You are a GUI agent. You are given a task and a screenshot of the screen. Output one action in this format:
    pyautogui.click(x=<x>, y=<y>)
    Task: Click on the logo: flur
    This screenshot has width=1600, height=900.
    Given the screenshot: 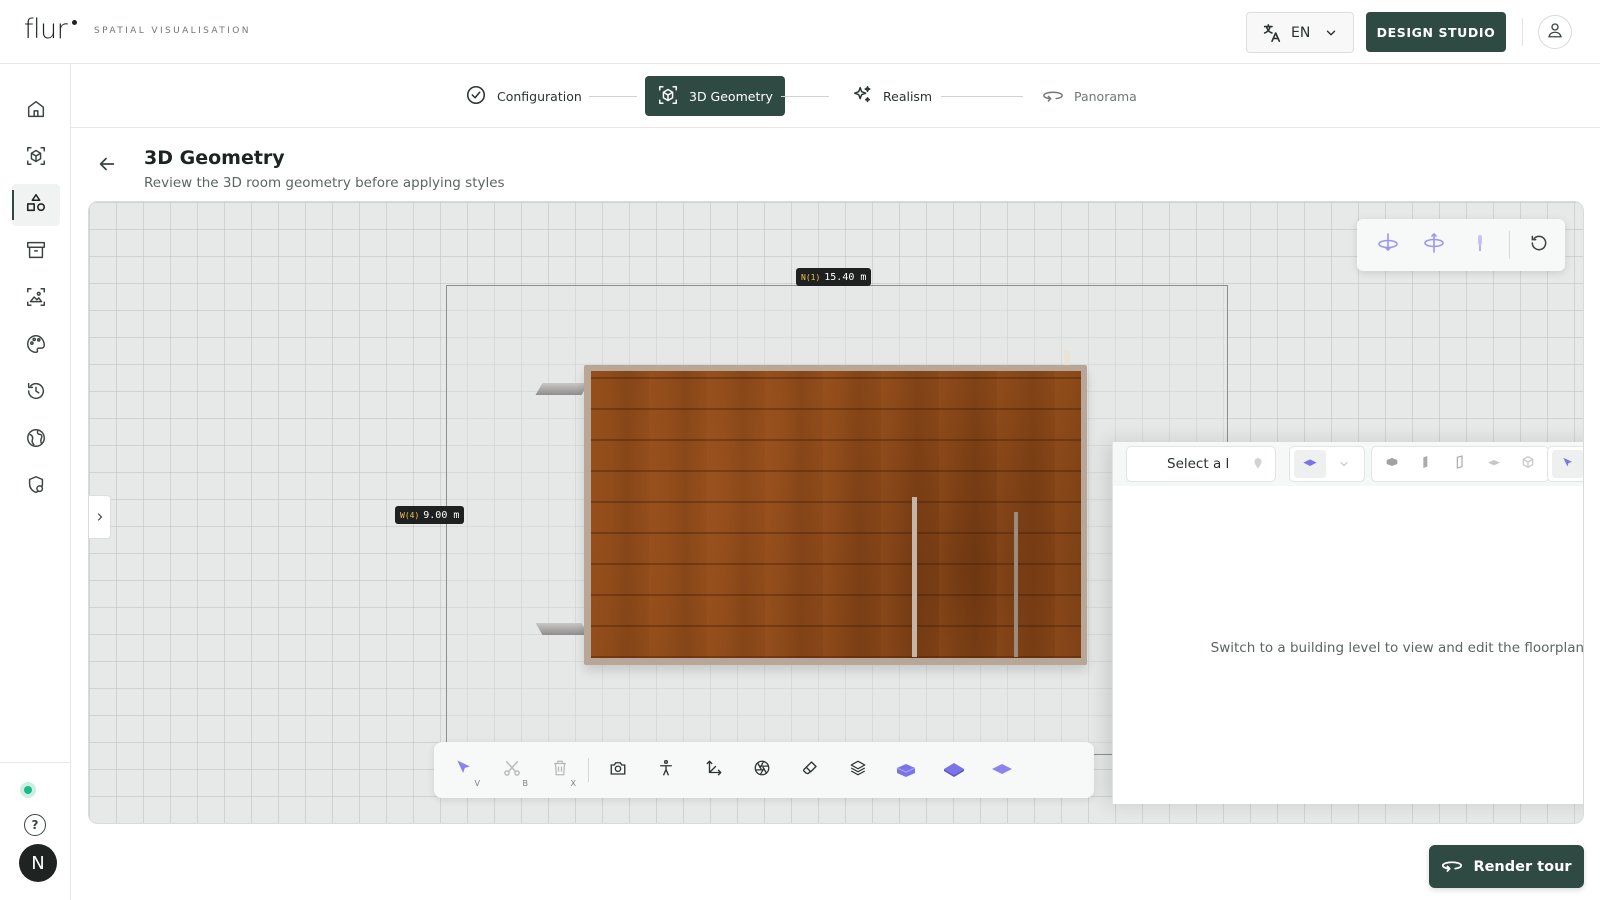 What is the action you would take?
    pyautogui.click(x=46, y=29)
    